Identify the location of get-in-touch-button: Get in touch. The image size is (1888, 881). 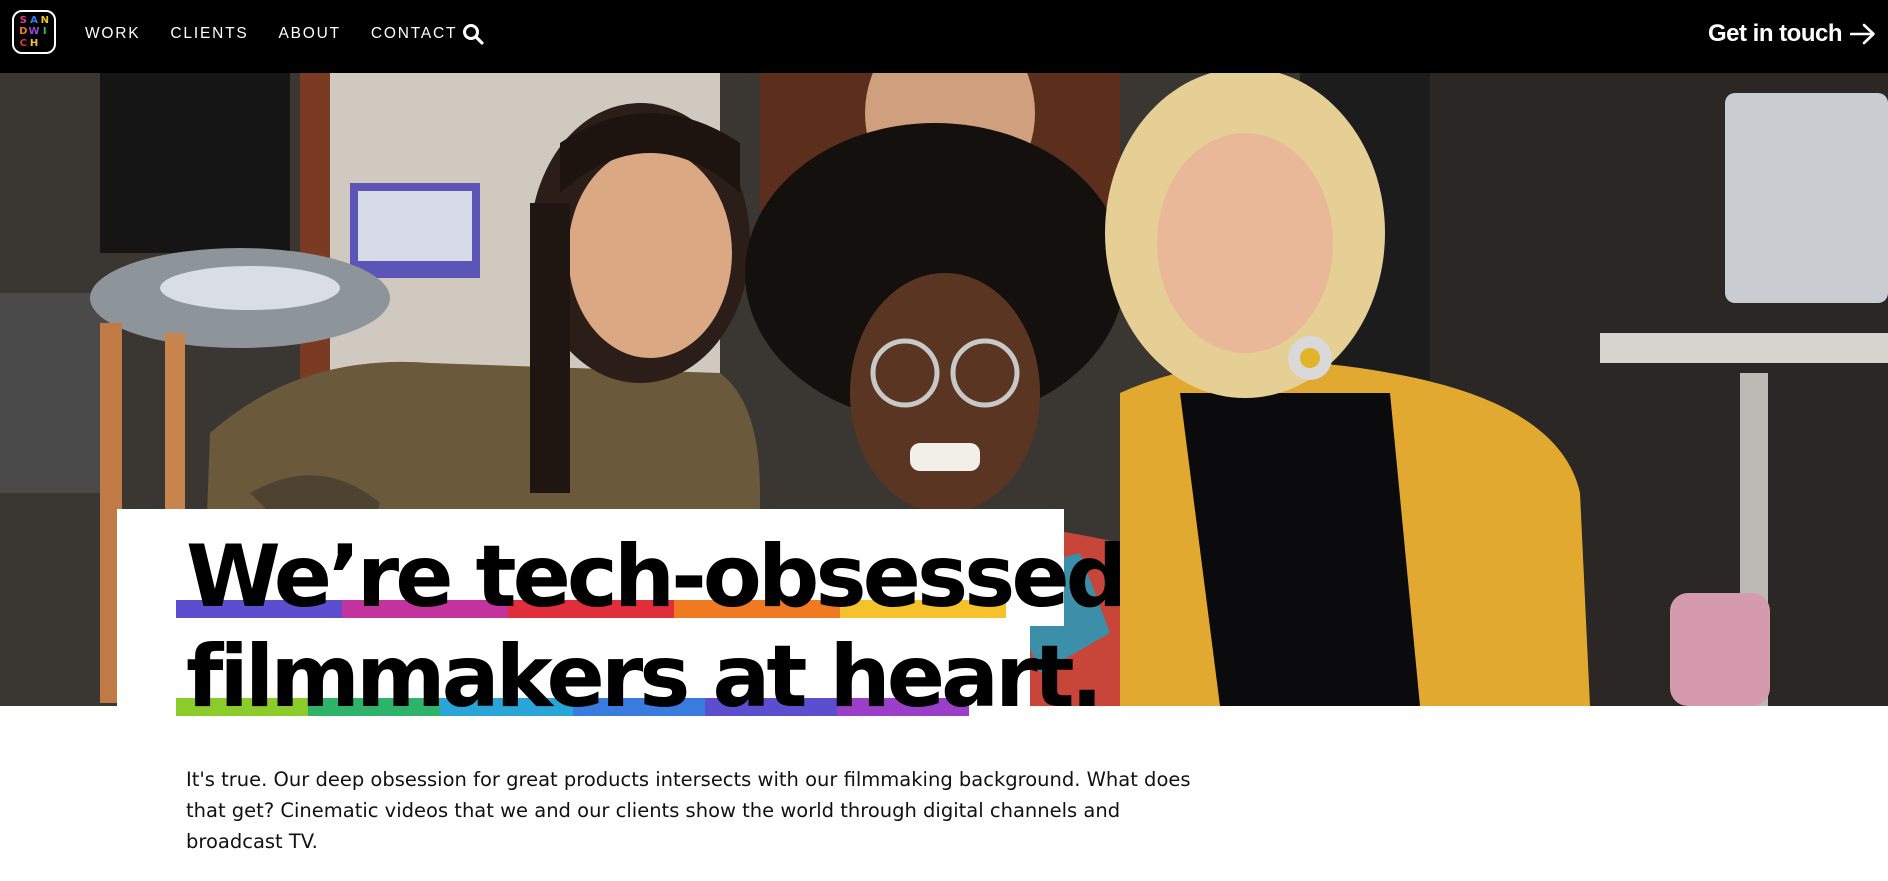
(1792, 34).